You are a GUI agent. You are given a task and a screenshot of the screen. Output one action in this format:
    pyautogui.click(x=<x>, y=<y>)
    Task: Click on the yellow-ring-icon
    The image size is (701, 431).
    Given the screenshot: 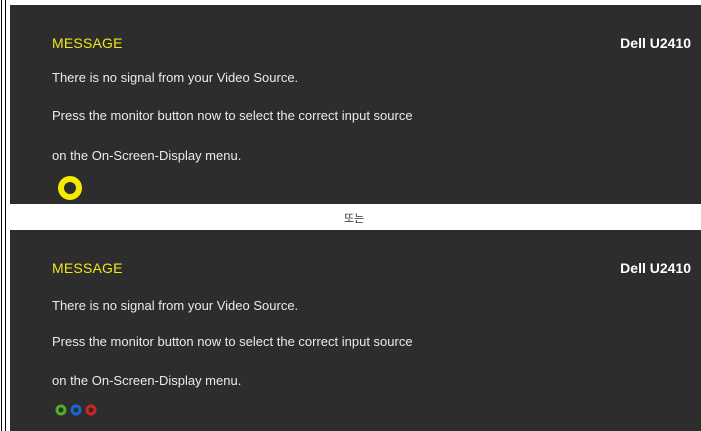 What is the action you would take?
    pyautogui.click(x=70, y=188)
    